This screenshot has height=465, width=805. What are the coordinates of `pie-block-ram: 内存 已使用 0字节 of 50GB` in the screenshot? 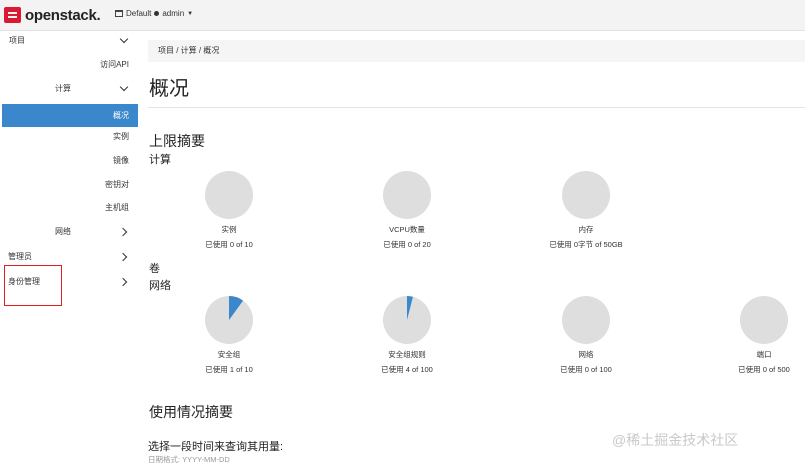 It's located at (586, 210).